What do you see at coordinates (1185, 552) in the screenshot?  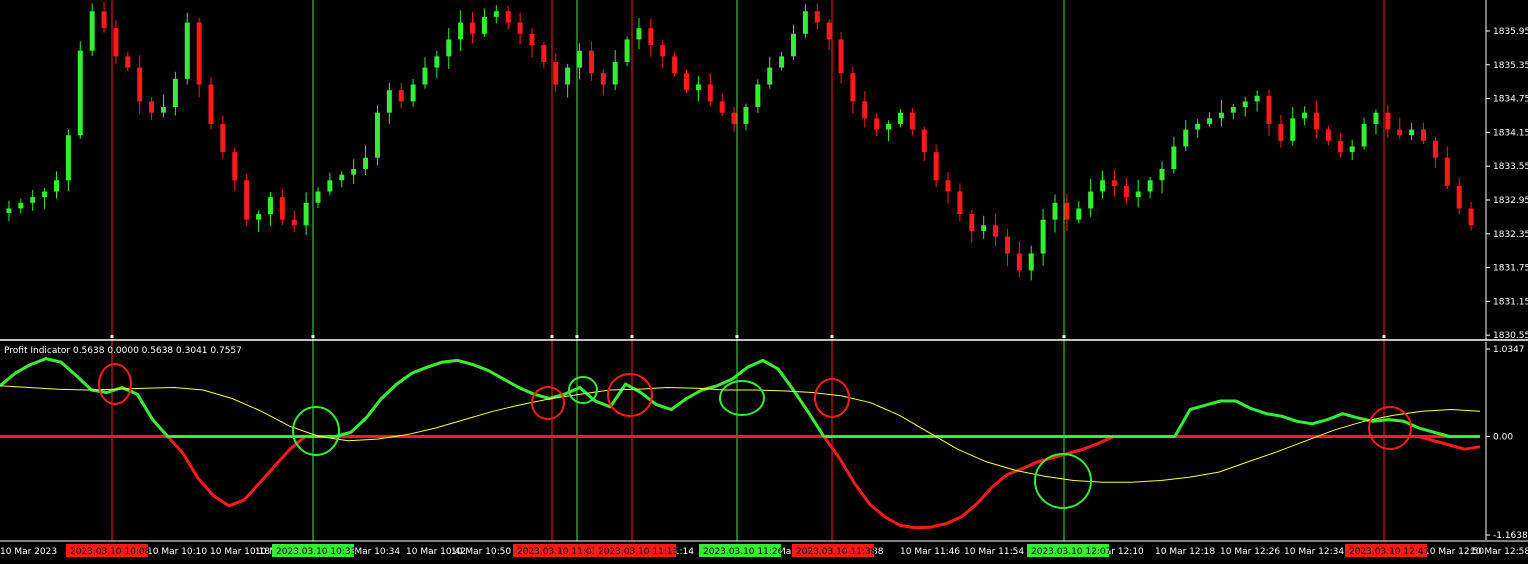 I see `time-label: 10 Mar 12:18` at bounding box center [1185, 552].